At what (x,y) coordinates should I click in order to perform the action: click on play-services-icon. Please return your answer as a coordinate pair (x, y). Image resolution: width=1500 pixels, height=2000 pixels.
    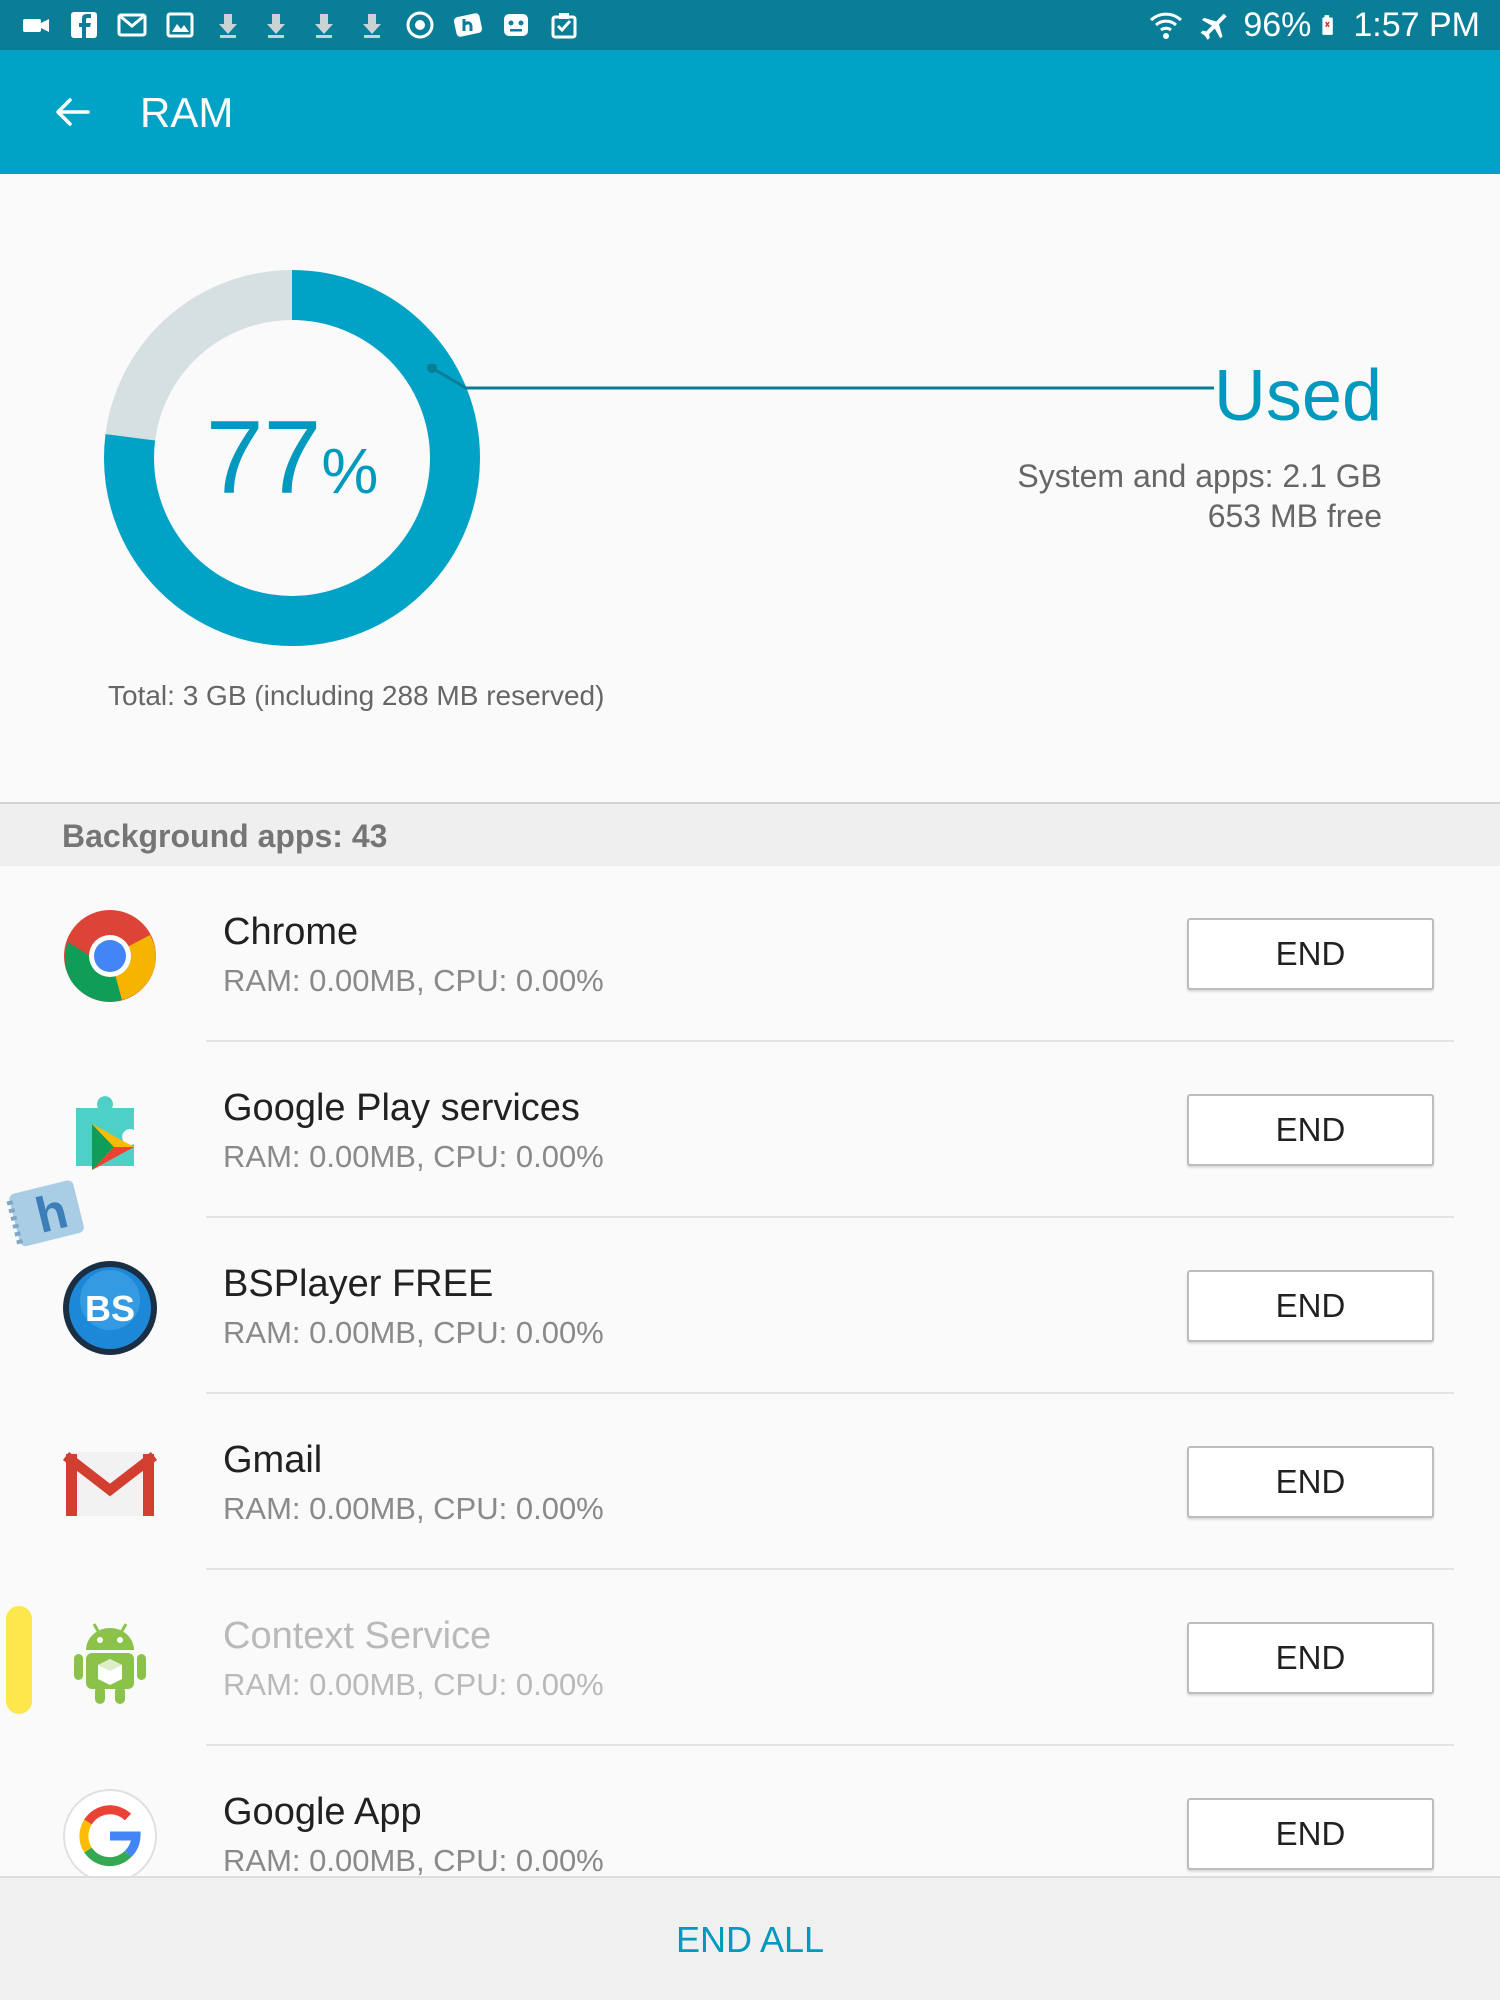
    Looking at the image, I should click on (110, 1132).